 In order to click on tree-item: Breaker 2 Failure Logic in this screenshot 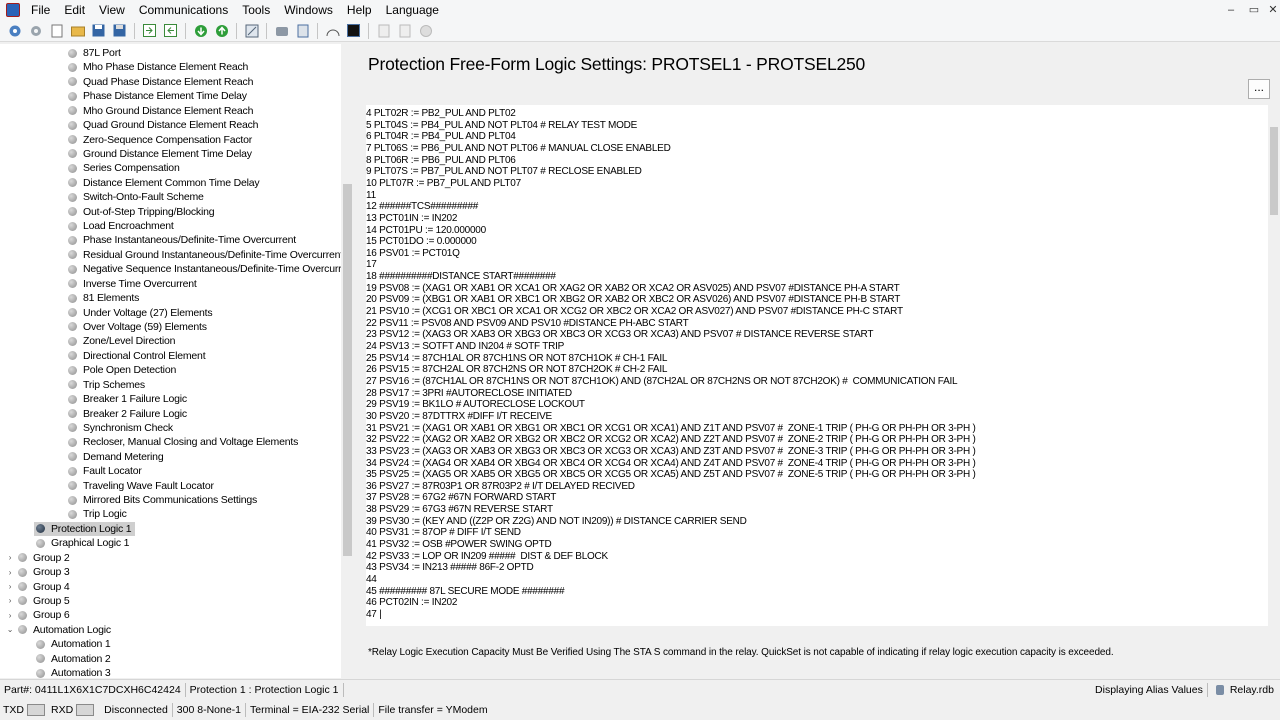, I will do `click(127, 414)`.